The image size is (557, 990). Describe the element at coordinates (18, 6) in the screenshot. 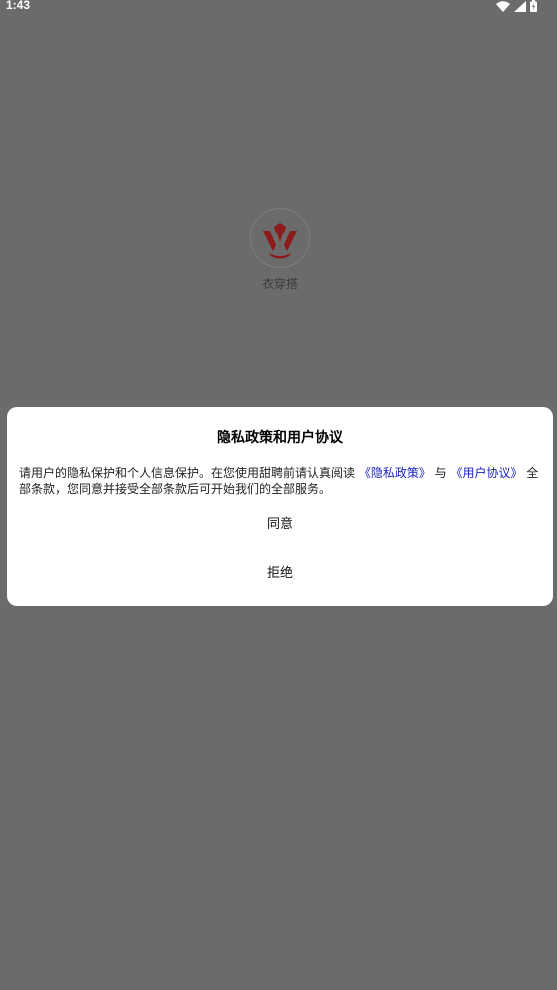

I see `status-time: 1:43` at that location.